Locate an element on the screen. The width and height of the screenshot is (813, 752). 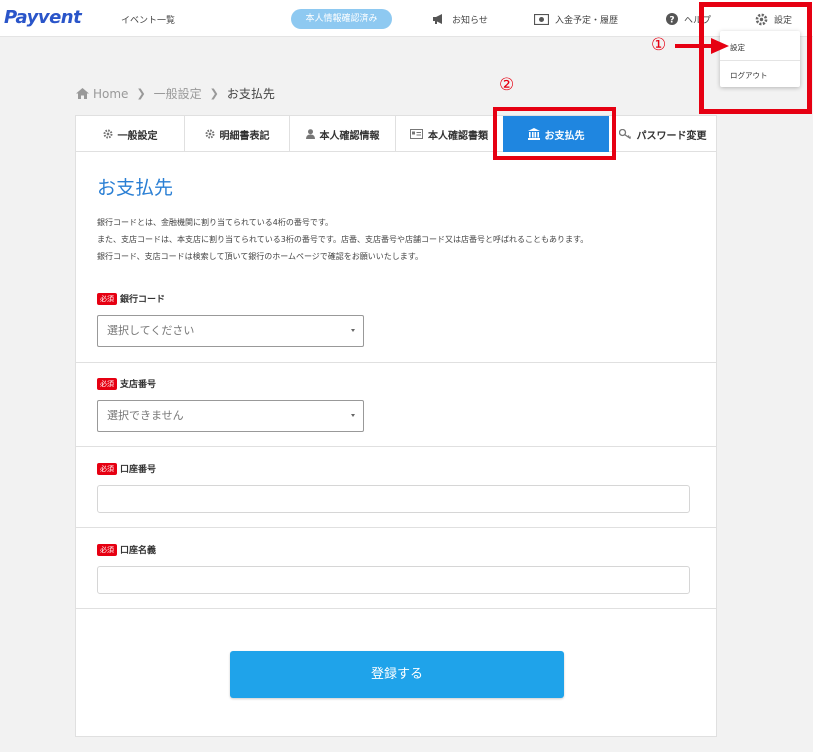
nav-deposits-label: 入金予定・履歴 is located at coordinates (587, 20).